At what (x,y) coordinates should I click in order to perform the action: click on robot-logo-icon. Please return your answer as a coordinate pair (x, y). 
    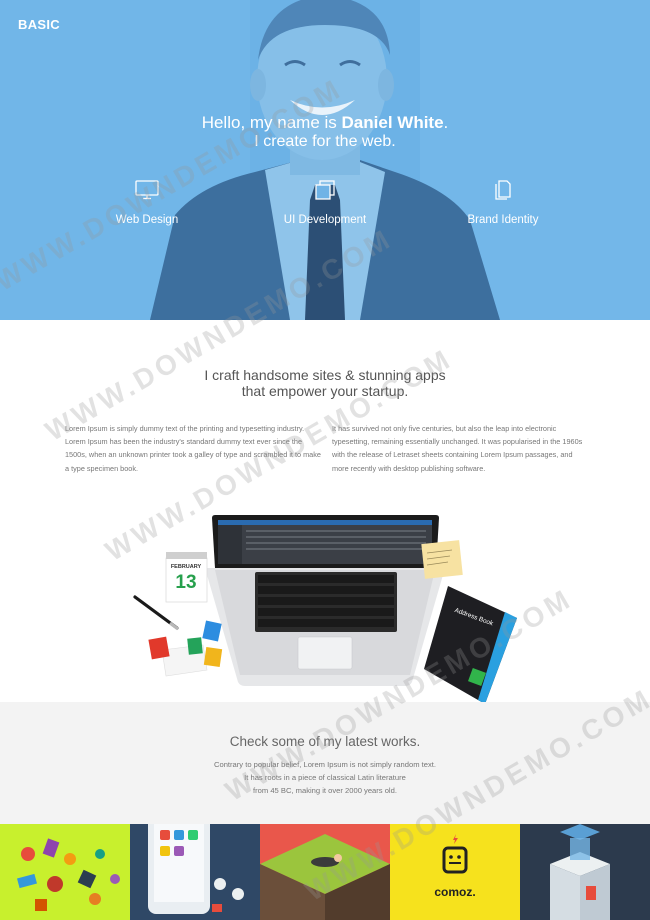
    Looking at the image, I should click on (455, 854).